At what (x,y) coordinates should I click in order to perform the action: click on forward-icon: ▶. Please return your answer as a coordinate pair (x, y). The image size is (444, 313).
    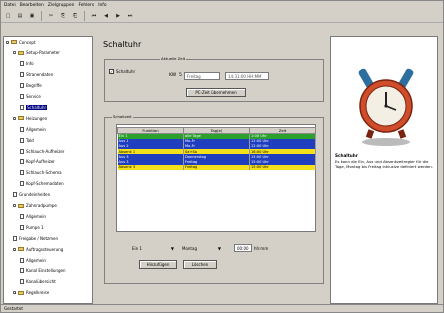
    Looking at the image, I should click on (118, 16).